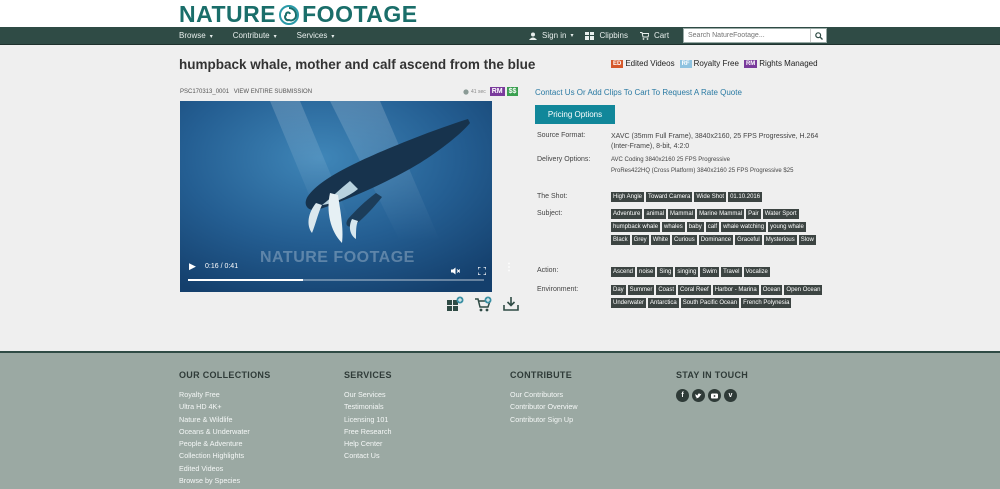  Describe the element at coordinates (747, 35) in the screenshot. I see `search-input` at that location.